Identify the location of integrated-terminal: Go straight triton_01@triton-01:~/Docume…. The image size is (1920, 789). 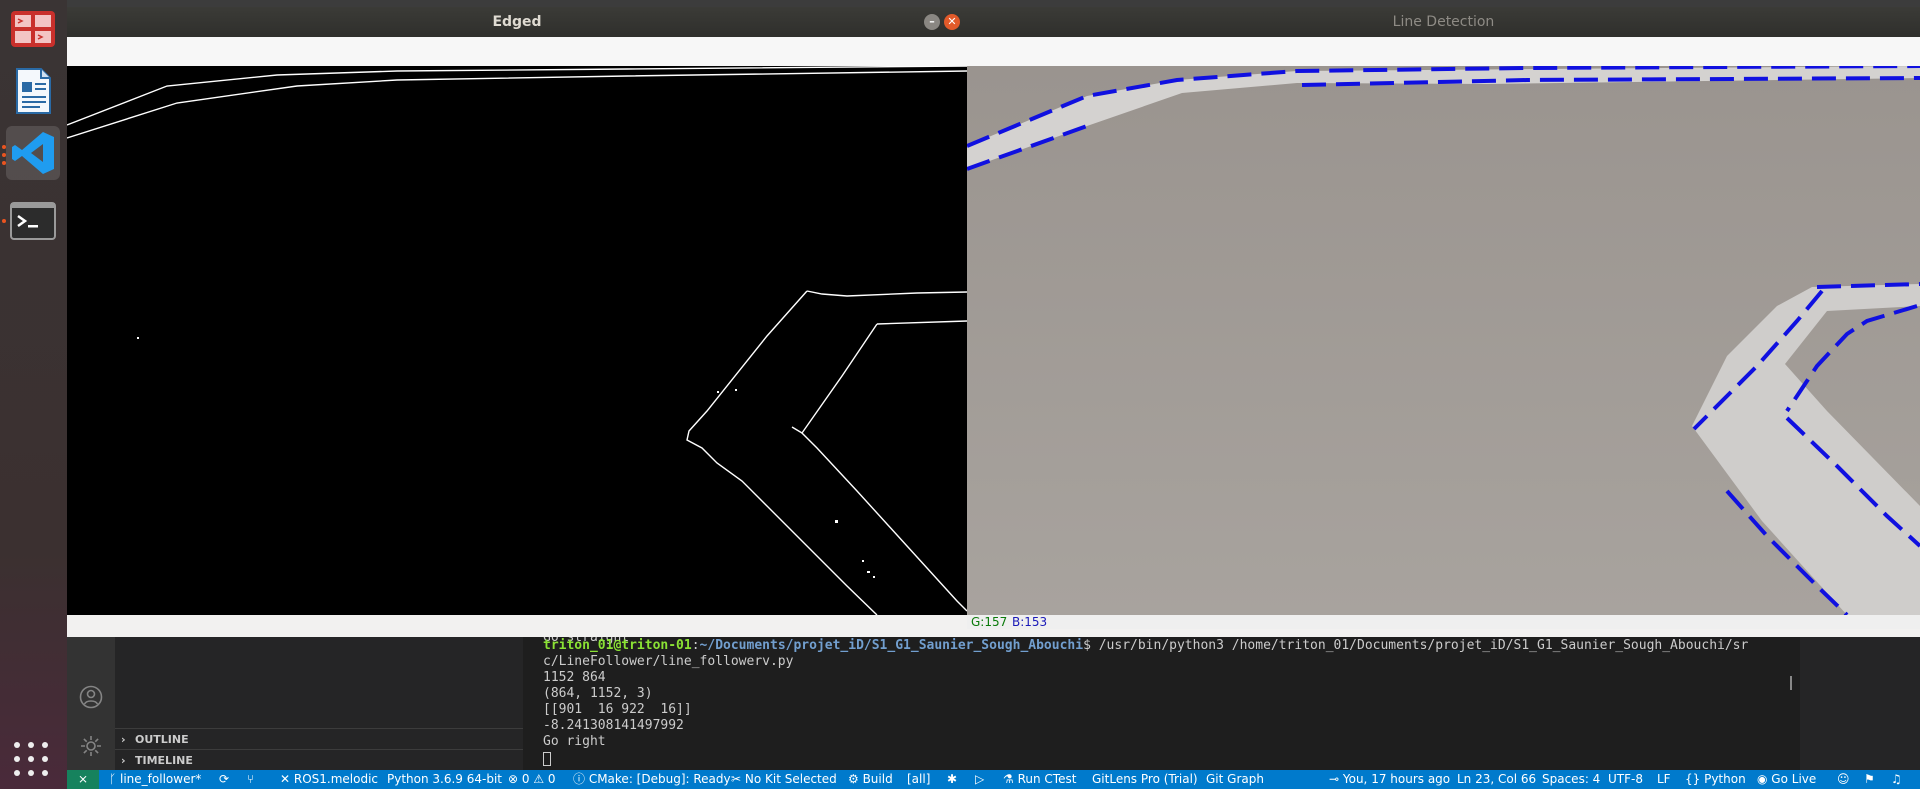
(1221, 701).